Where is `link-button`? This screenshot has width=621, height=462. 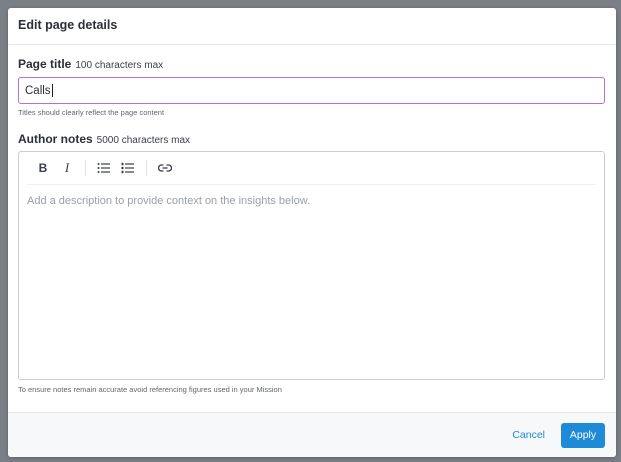
link-button is located at coordinates (165, 168).